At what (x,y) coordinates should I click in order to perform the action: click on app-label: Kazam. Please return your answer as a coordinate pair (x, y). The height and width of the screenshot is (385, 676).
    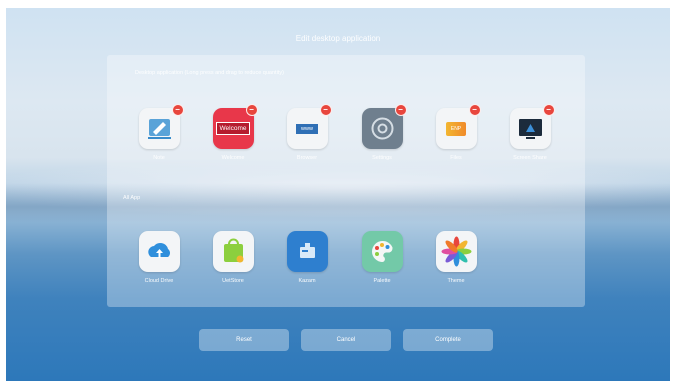
    Looking at the image, I should click on (307, 281).